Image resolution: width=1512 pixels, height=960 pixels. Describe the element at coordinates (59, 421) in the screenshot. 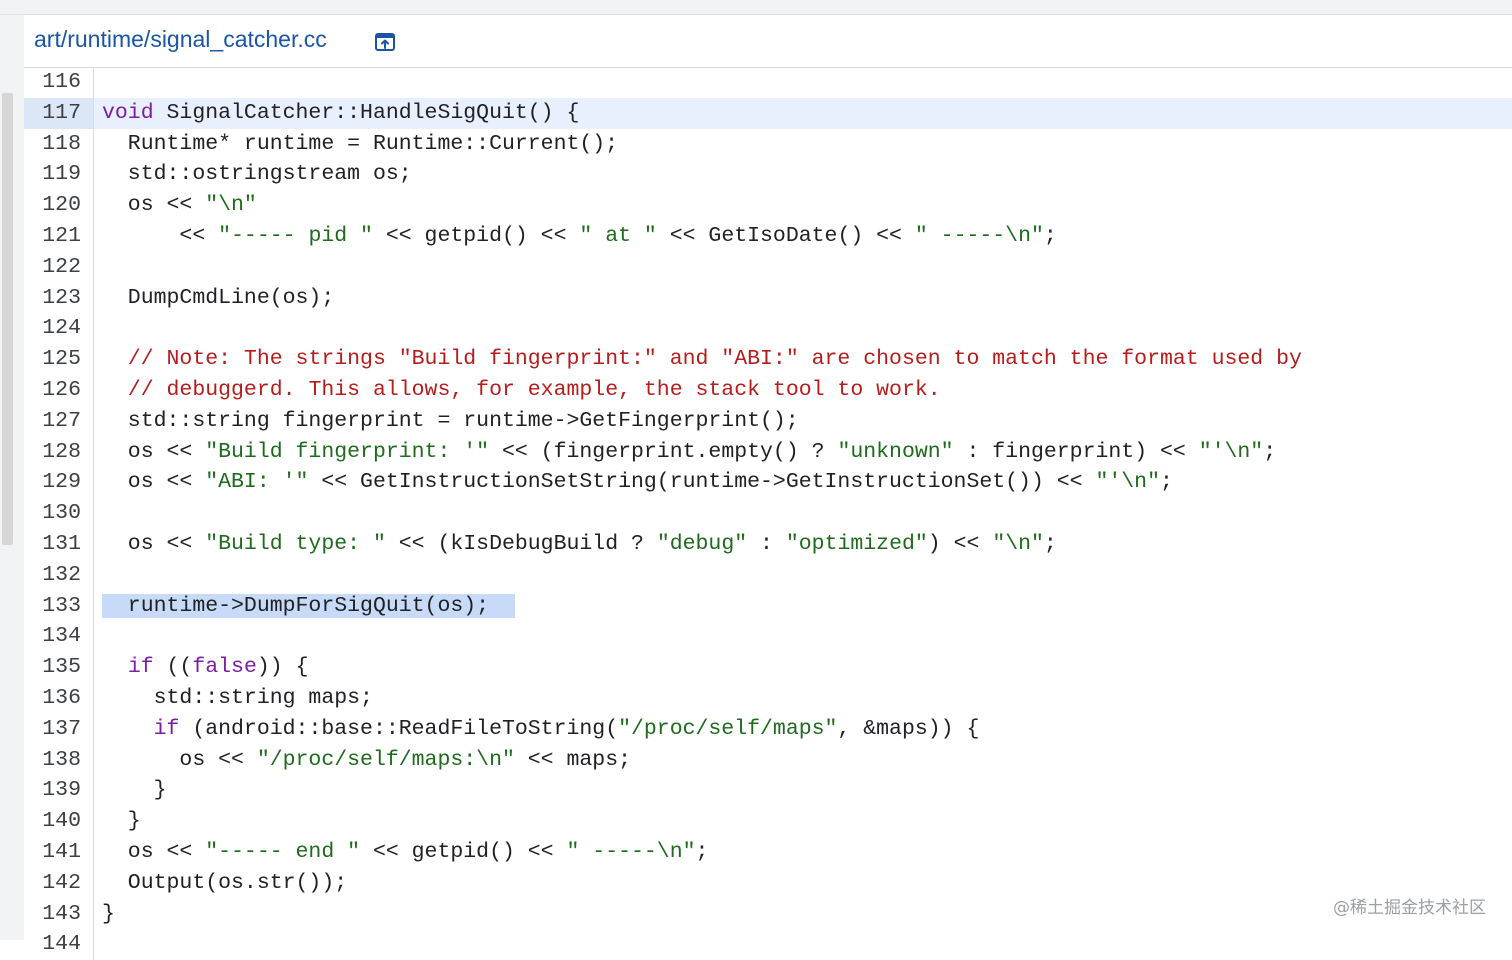

I see `line-number: 127` at that location.